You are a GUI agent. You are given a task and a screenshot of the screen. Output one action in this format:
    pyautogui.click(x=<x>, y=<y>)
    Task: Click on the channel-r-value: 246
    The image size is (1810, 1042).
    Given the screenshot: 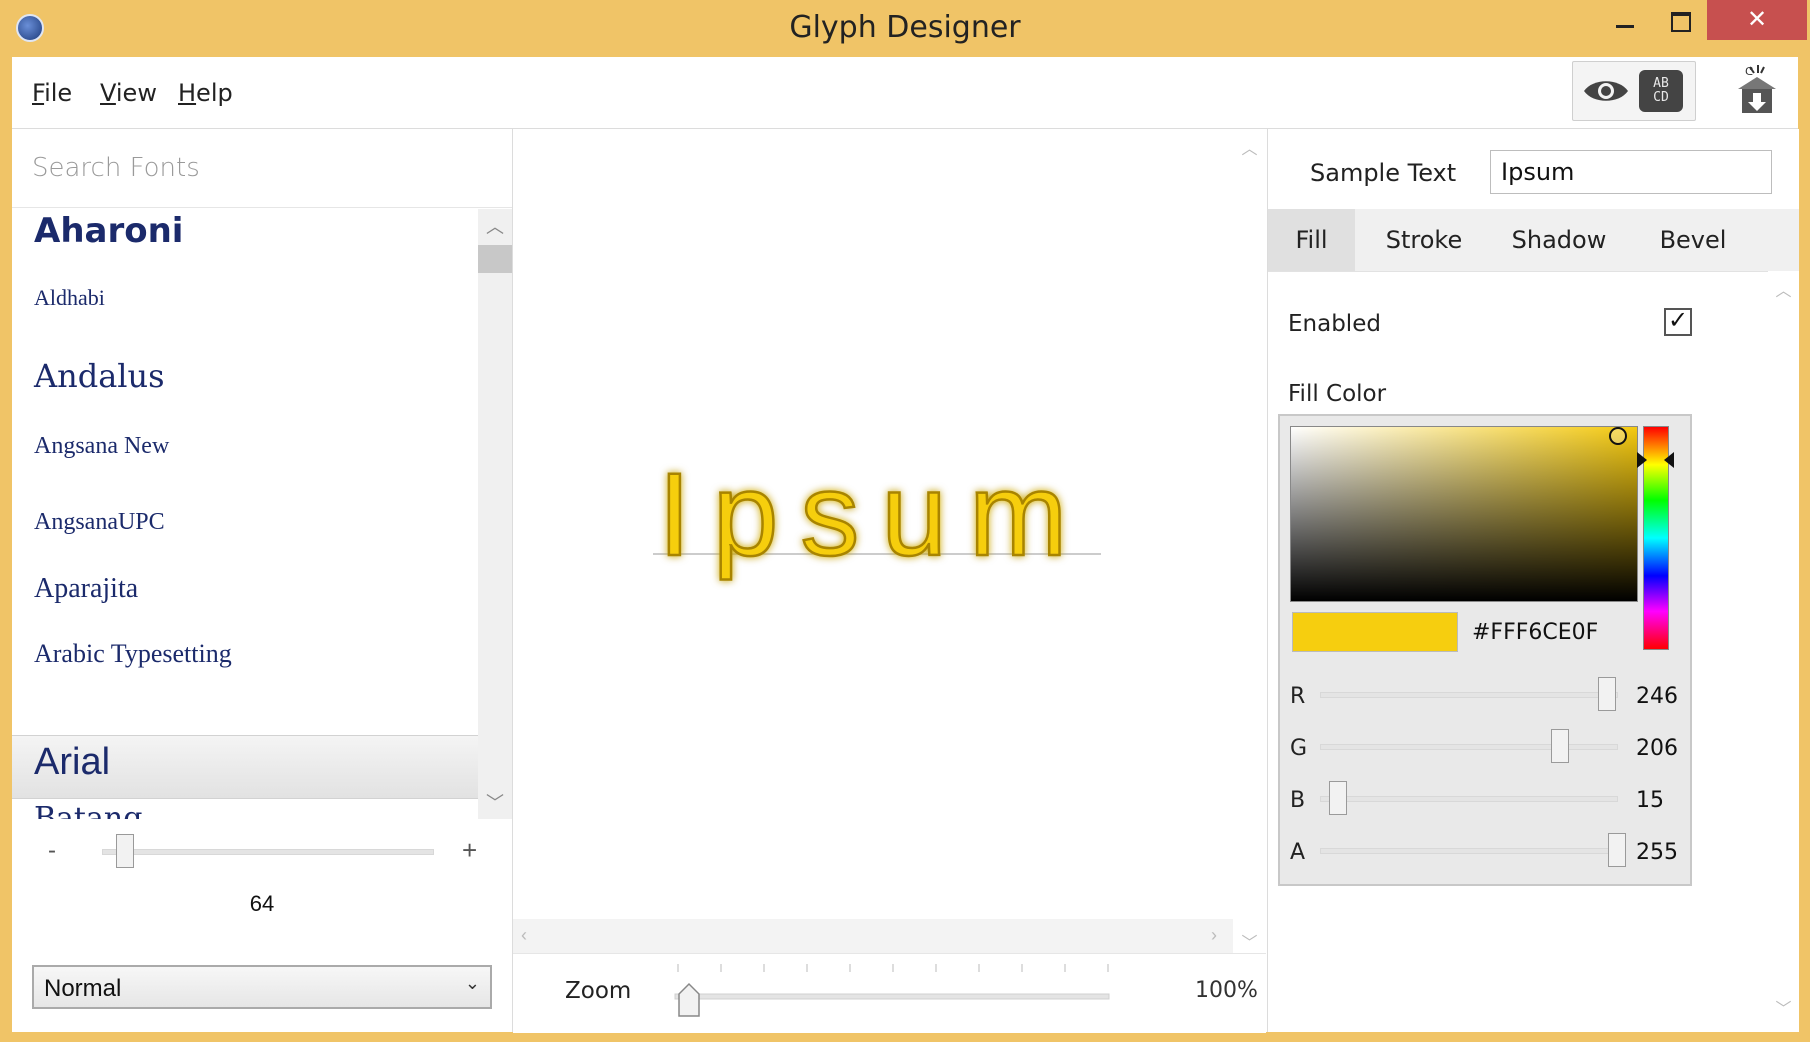 What is the action you would take?
    pyautogui.click(x=1657, y=696)
    